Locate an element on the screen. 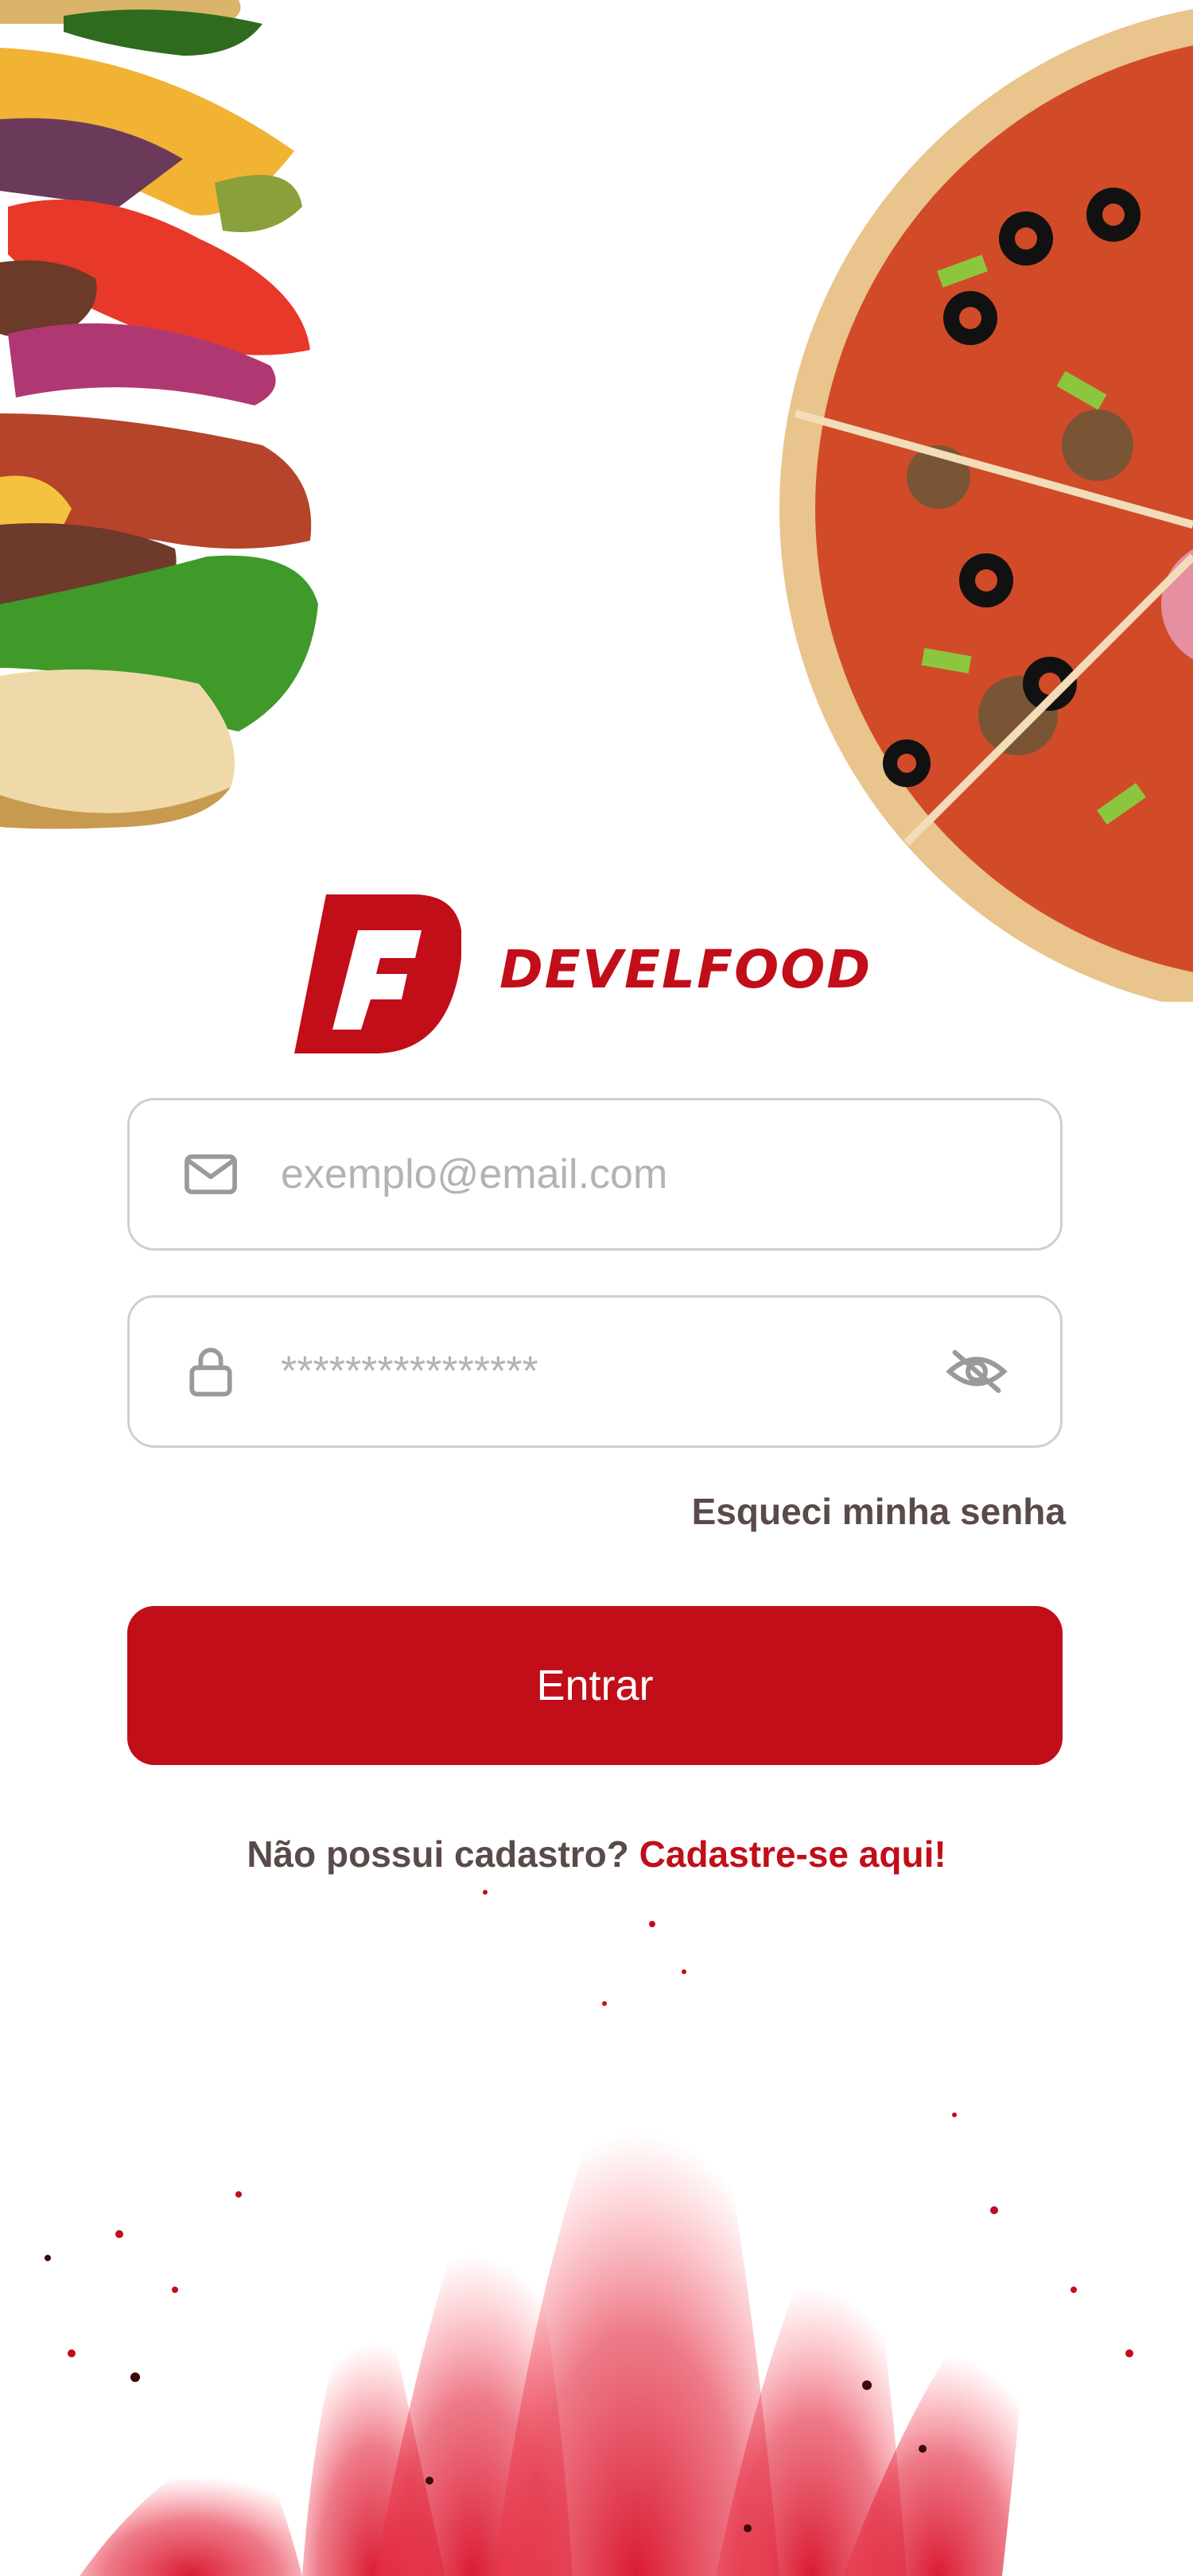 The image size is (1193, 2576). logo-mark-icon is located at coordinates (377, 973).